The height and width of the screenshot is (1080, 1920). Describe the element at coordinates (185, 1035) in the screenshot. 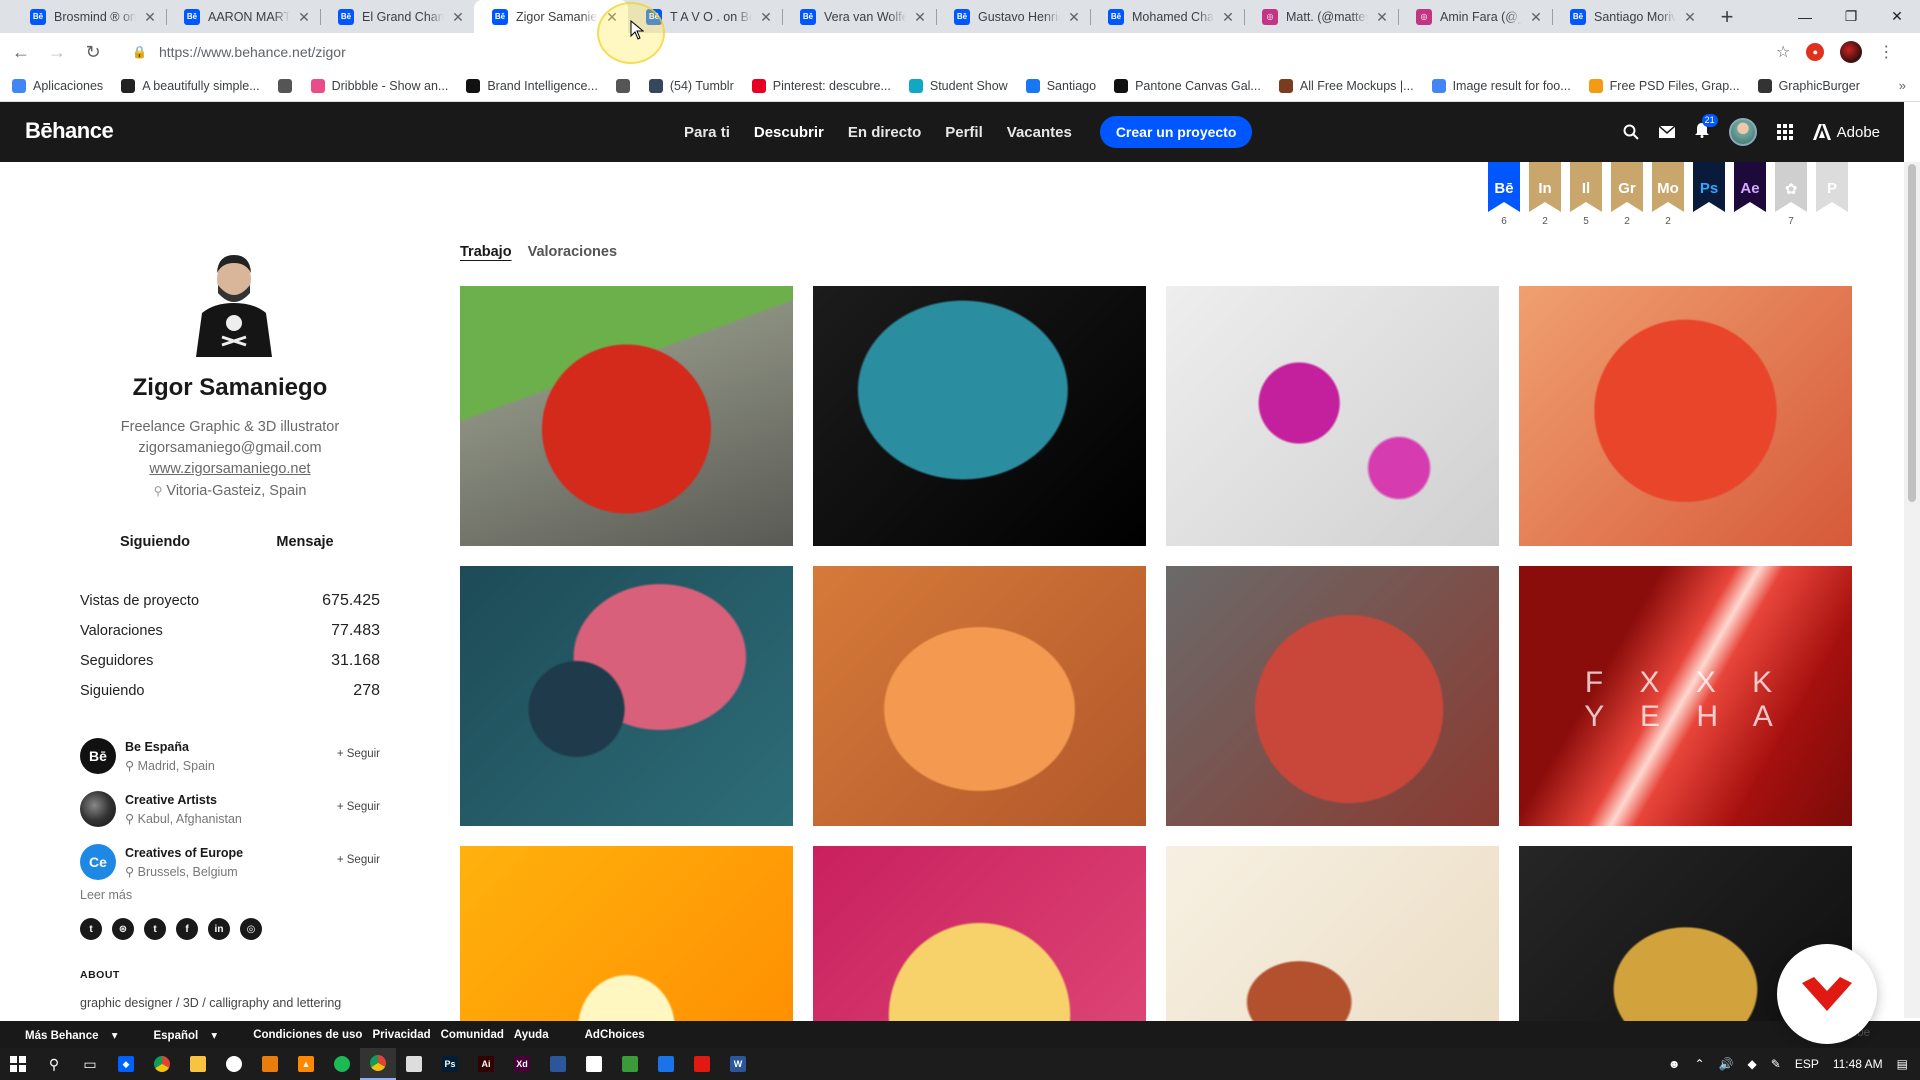

I see `language-menu: Español ▾` at that location.